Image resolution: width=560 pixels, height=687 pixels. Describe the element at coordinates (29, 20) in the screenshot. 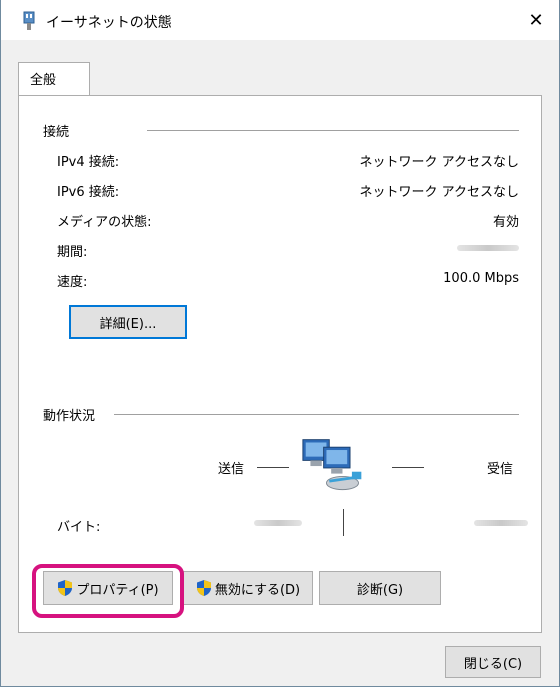

I see `ethernet-connector-icon` at that location.